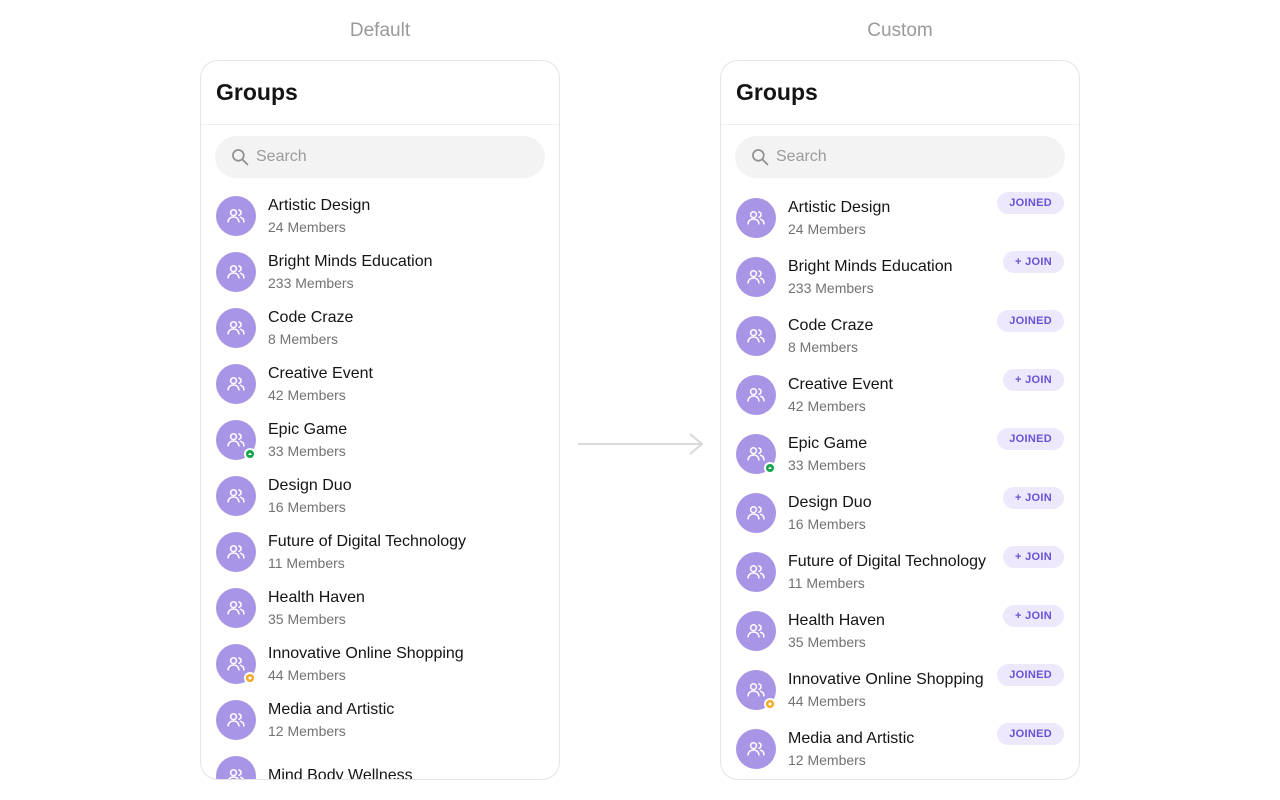 This screenshot has width=1280, height=800. Describe the element at coordinates (900, 335) in the screenshot. I see `group-list-item: Code Craze 8 Members JOINED` at that location.